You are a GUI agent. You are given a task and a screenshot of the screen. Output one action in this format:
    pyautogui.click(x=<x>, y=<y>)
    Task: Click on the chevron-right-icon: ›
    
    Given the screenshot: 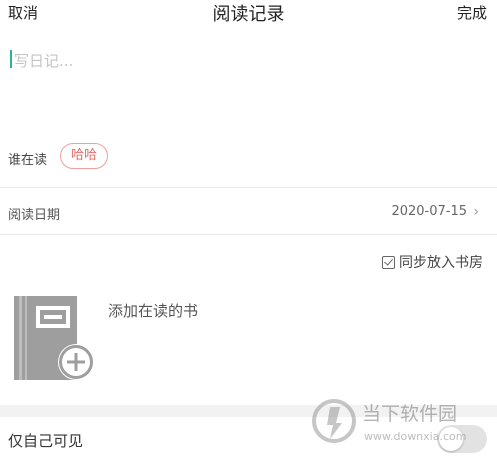 What is the action you would take?
    pyautogui.click(x=476, y=212)
    